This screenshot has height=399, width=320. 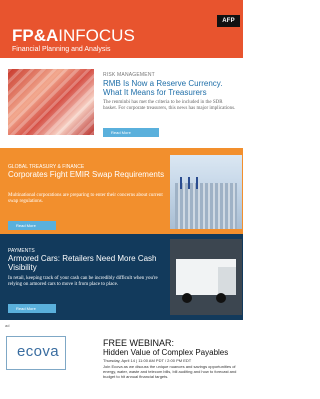 I want to click on ad-tag: ad, so click(x=7, y=325).